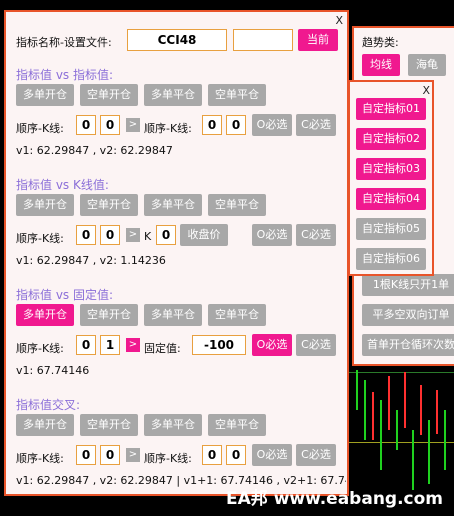 Image resolution: width=454 pixels, height=516 pixels. Describe the element at coordinates (316, 455) in the screenshot. I see `s4-close-required-toggle: C必选` at that location.